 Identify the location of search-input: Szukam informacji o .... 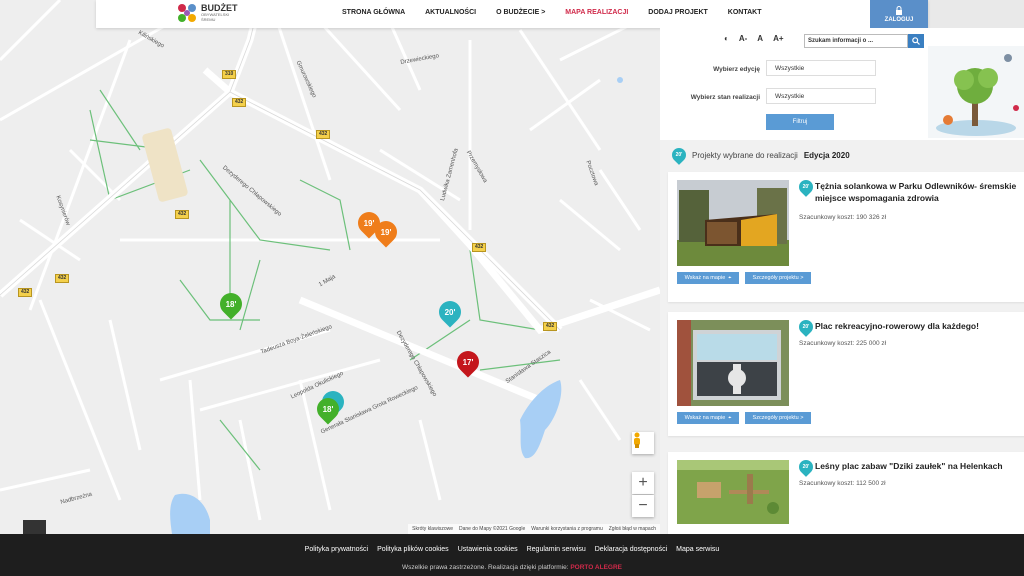
(856, 41).